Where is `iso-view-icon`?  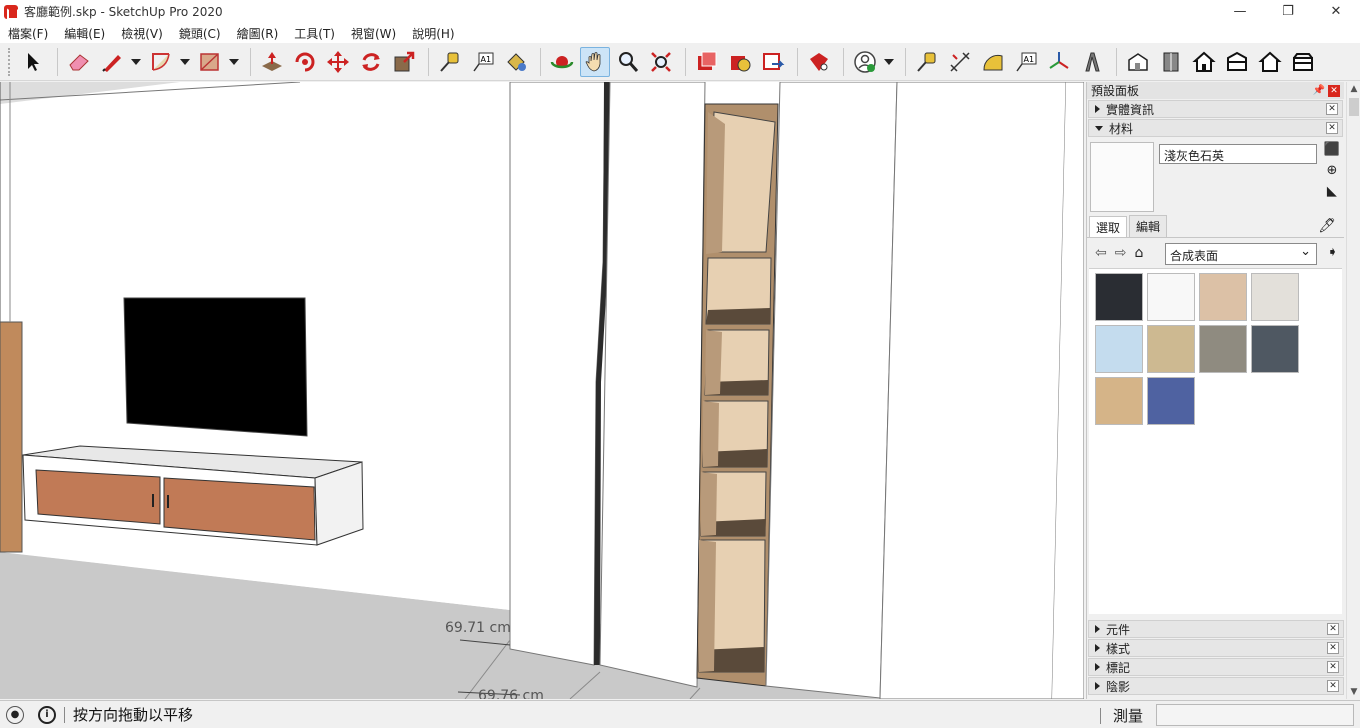
iso-view-icon is located at coordinates (1138, 62).